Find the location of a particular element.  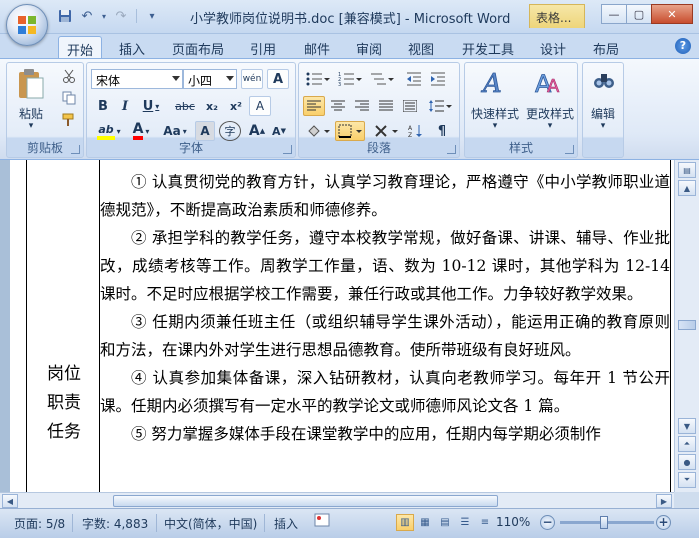

help-icon: ? is located at coordinates (683, 46).